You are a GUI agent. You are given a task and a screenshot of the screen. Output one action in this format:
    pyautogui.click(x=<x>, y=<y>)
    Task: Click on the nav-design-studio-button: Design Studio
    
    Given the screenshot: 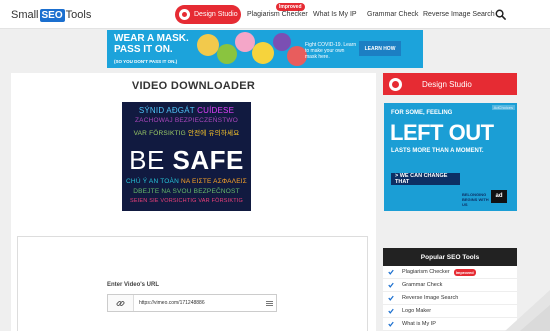 What is the action you would take?
    pyautogui.click(x=208, y=14)
    